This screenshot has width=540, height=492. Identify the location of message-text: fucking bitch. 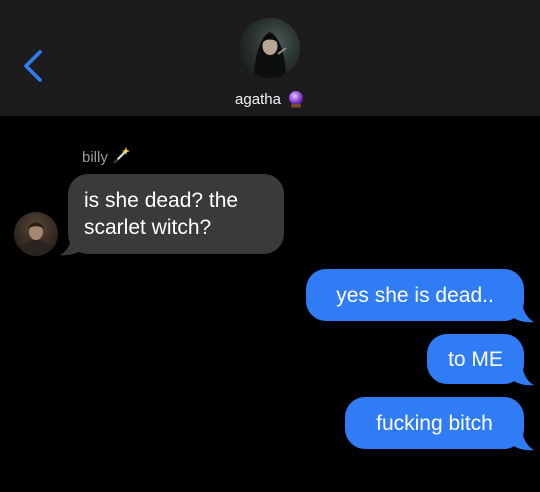
(434, 423).